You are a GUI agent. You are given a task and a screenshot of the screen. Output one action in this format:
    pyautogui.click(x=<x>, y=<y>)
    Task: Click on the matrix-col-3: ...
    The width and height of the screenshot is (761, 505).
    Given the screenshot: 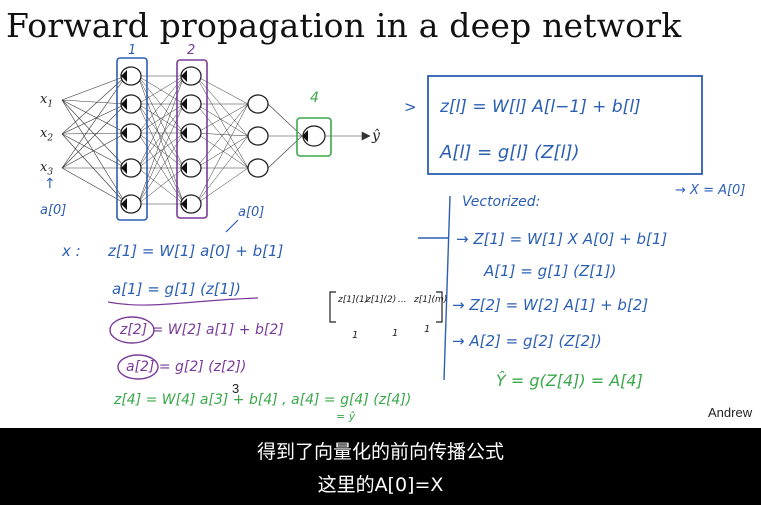 What is the action you would take?
    pyautogui.click(x=402, y=300)
    